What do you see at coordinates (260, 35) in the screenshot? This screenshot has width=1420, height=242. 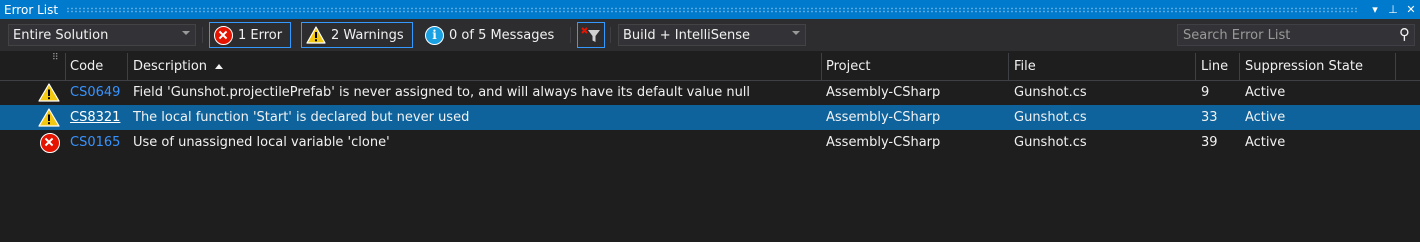 I see `errors-filter-label: 1 Error` at bounding box center [260, 35].